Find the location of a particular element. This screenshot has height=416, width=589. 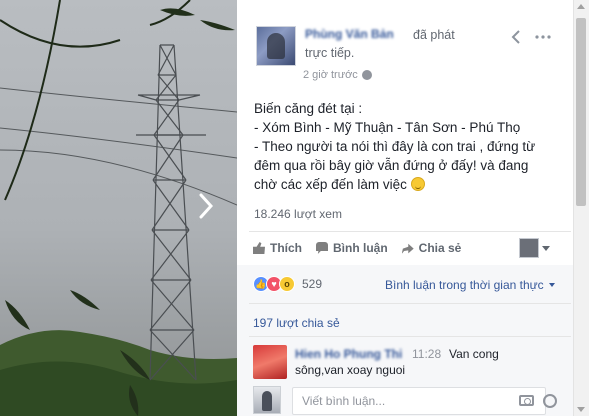

current-user-avatar is located at coordinates (267, 400).